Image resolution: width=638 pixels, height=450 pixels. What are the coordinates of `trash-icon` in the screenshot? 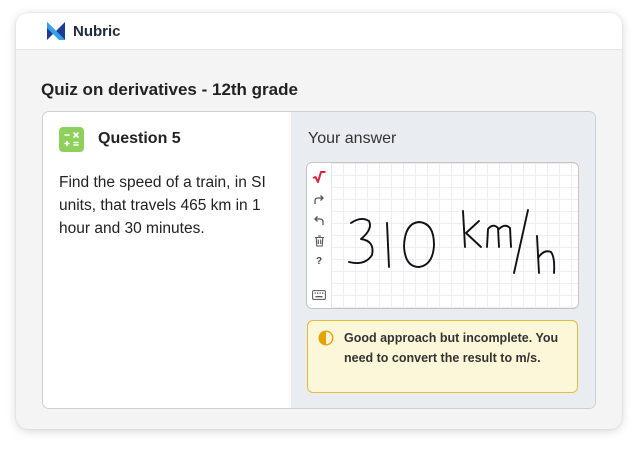 It's located at (319, 241).